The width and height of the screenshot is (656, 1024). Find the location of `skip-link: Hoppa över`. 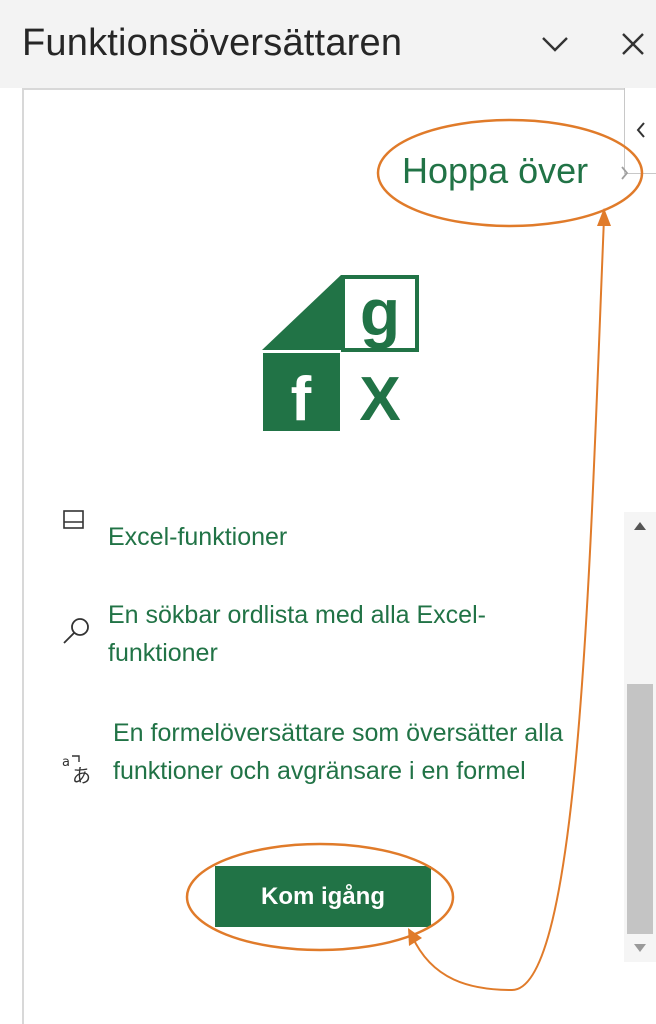

skip-link: Hoppa över is located at coordinates (495, 171).